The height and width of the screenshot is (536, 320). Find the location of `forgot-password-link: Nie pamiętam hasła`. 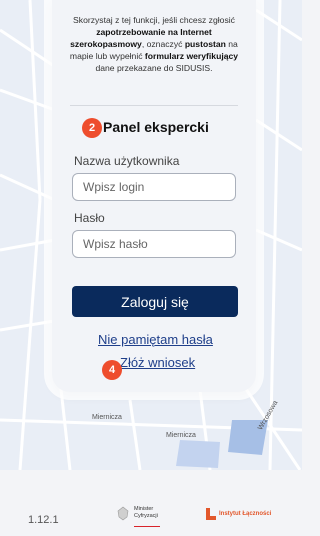

forgot-password-link: Nie pamiętam hasła is located at coordinates (155, 339).